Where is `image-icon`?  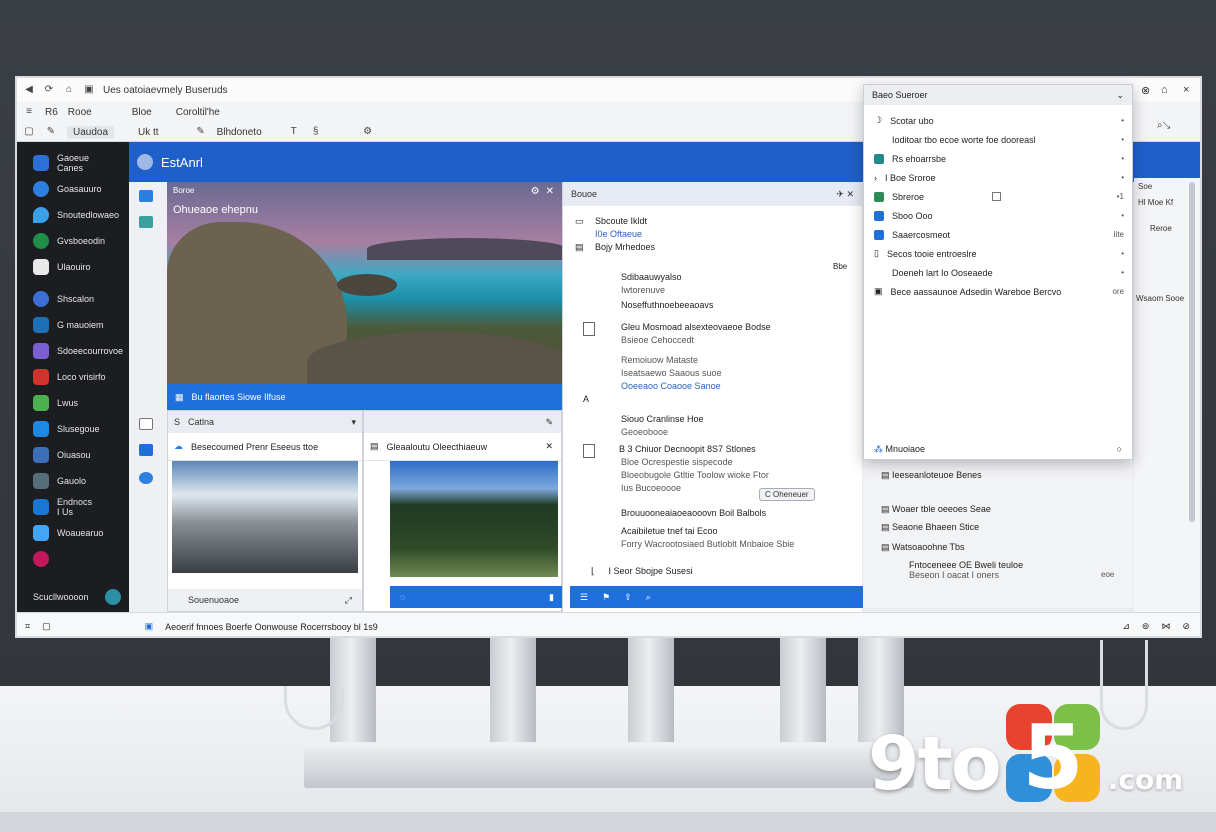 image-icon is located at coordinates (146, 222).